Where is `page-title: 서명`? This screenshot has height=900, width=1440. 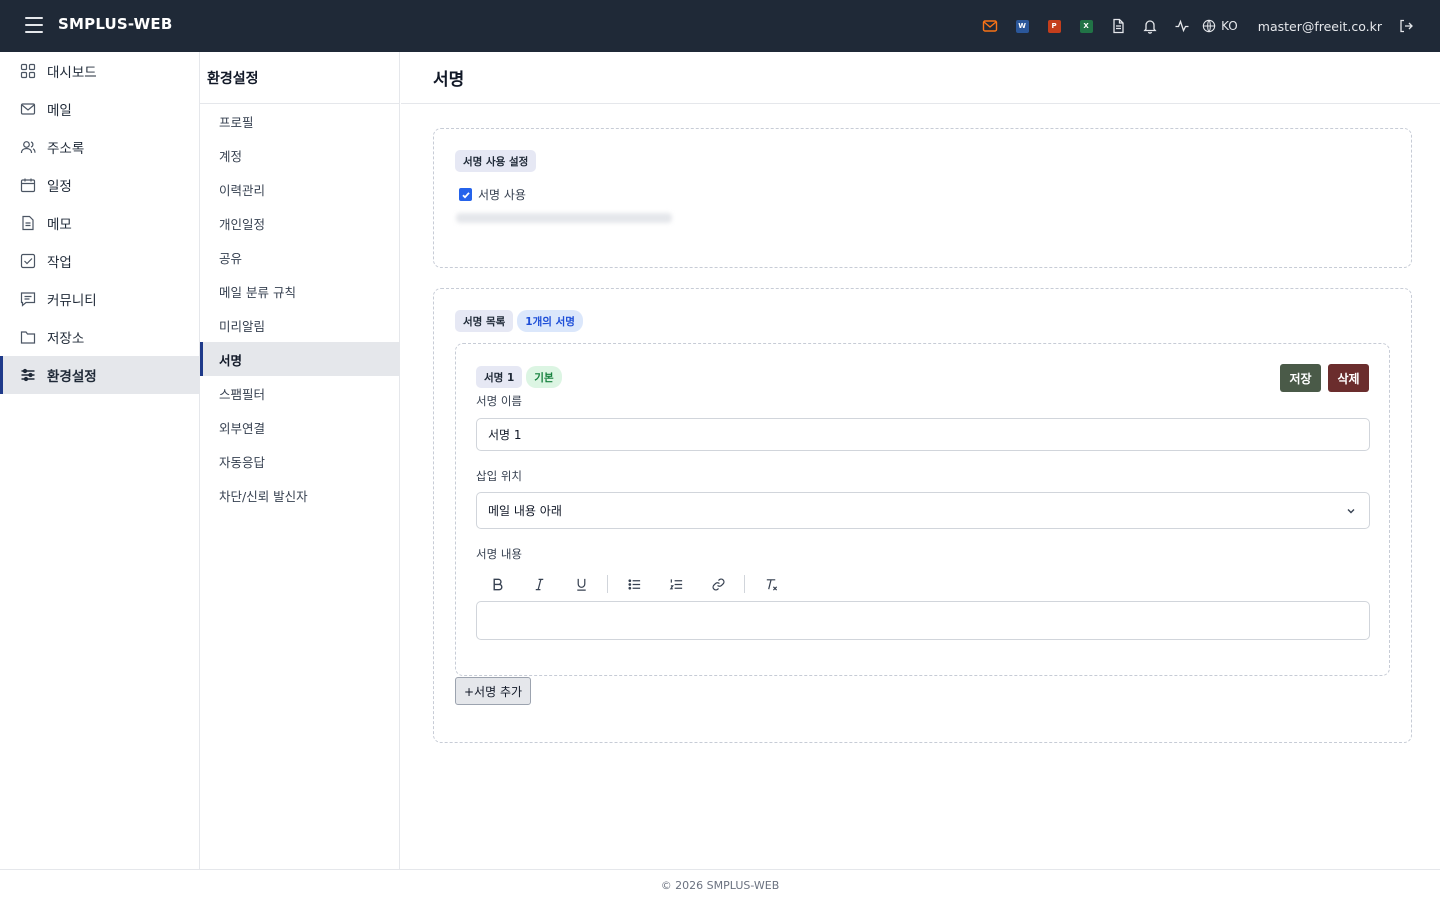 page-title: 서명 is located at coordinates (449, 80).